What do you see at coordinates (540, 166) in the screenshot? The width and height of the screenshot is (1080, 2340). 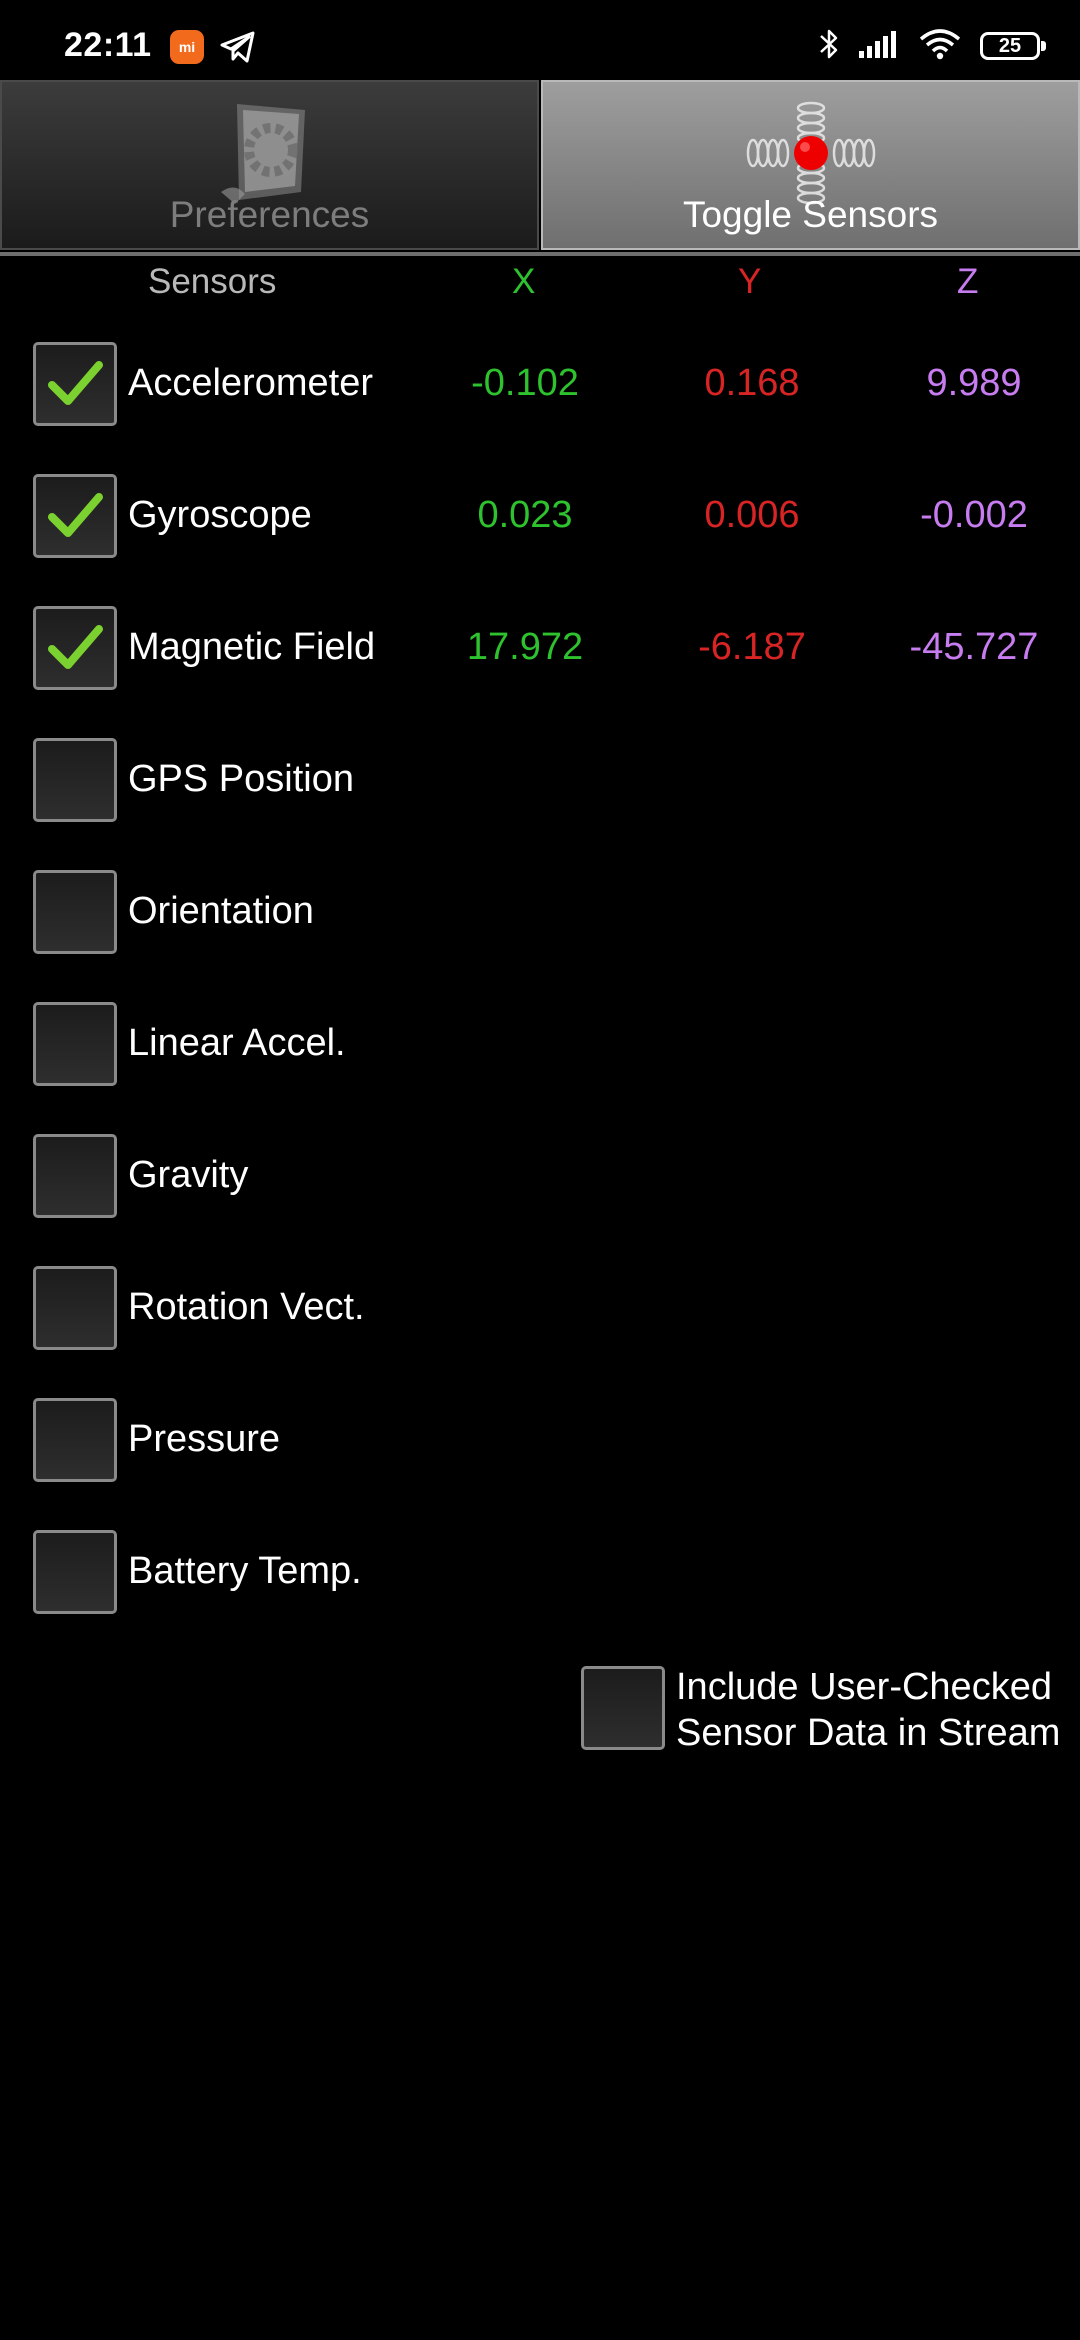 I see `tab-bar: Preferences Toggle Sensors` at bounding box center [540, 166].